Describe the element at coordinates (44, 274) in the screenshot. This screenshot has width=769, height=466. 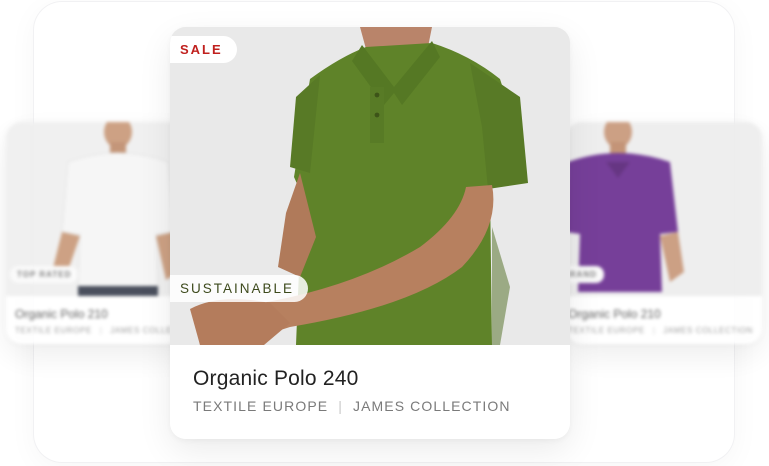
I see `product-badge: TOP RATED` at that location.